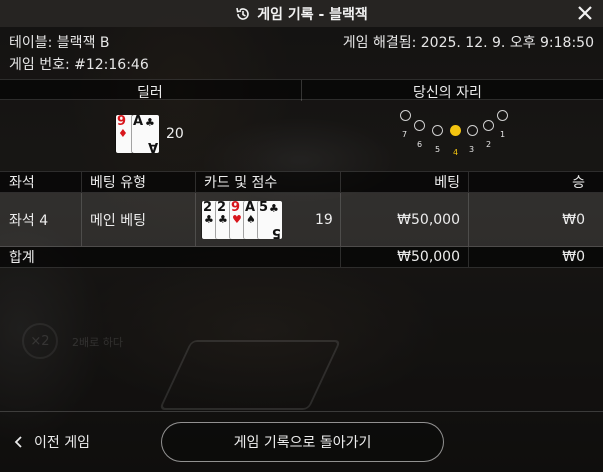  I want to click on back-to-history-label: 게임 기록으로 돌아가기, so click(302, 443).